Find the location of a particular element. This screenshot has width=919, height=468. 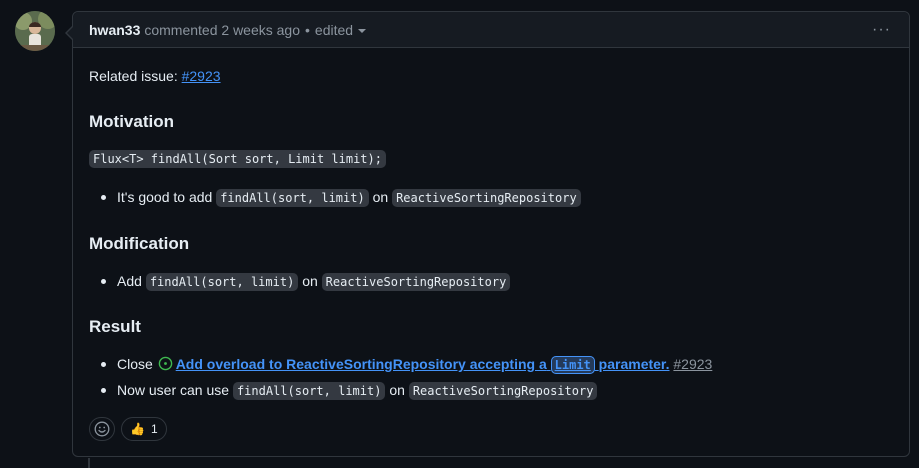

edited-label: edited is located at coordinates (334, 29).